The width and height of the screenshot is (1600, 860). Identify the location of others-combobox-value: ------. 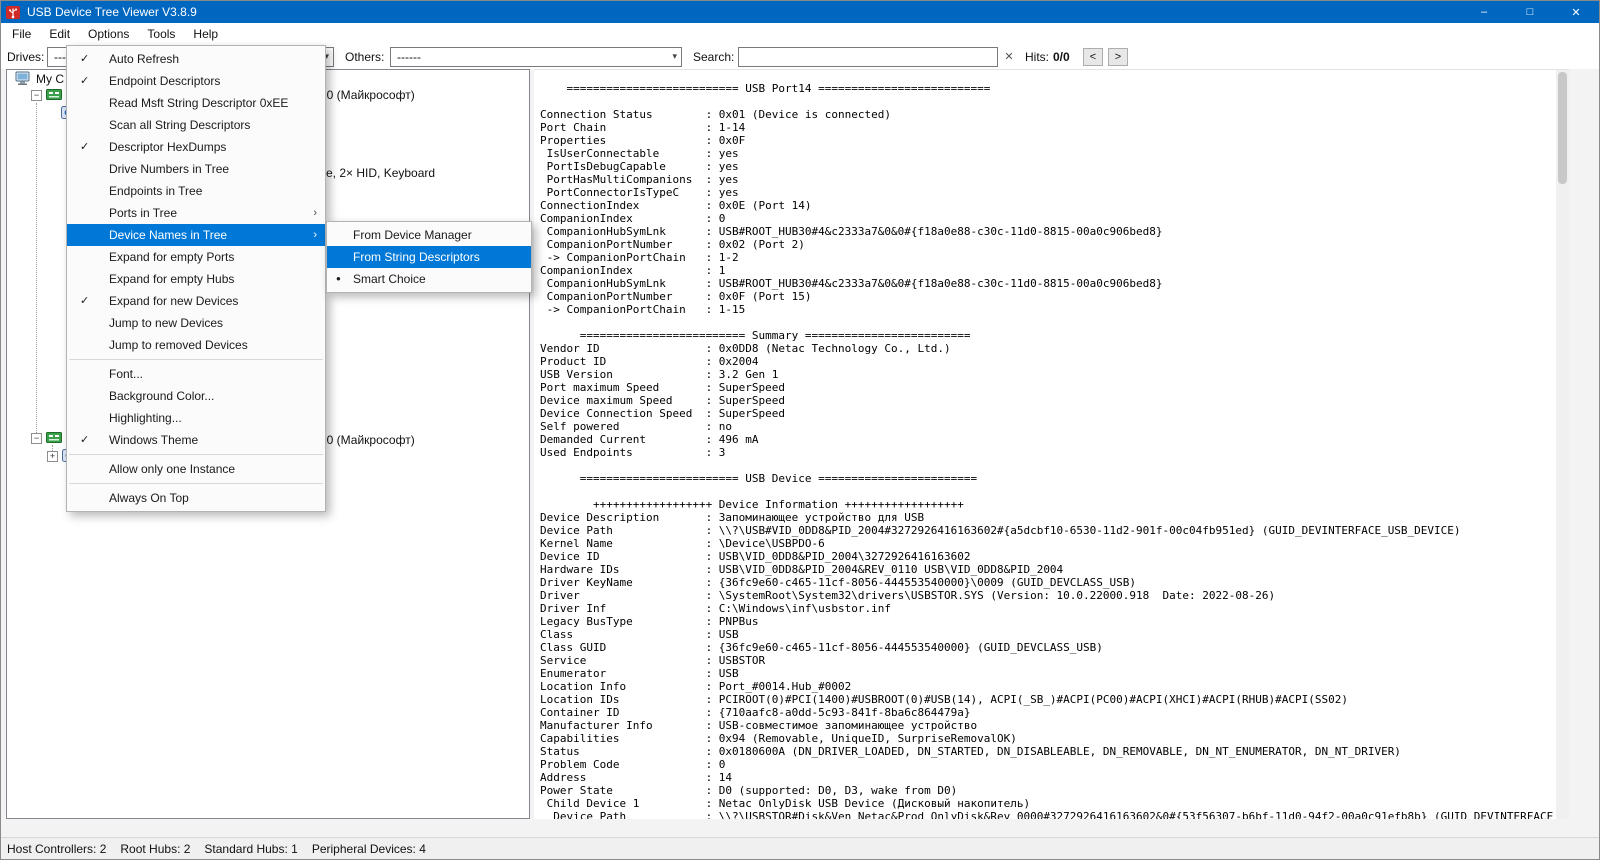
(409, 57).